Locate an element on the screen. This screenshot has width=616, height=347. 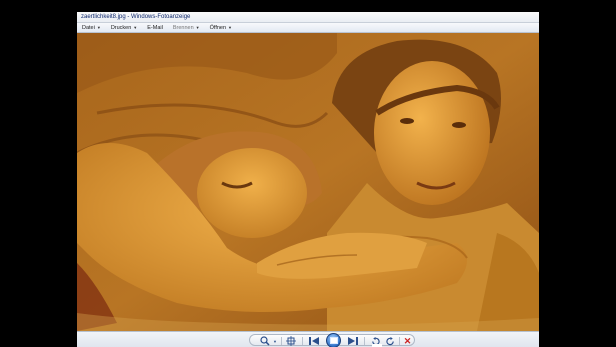
fit-to-window-icon is located at coordinates (291, 341).